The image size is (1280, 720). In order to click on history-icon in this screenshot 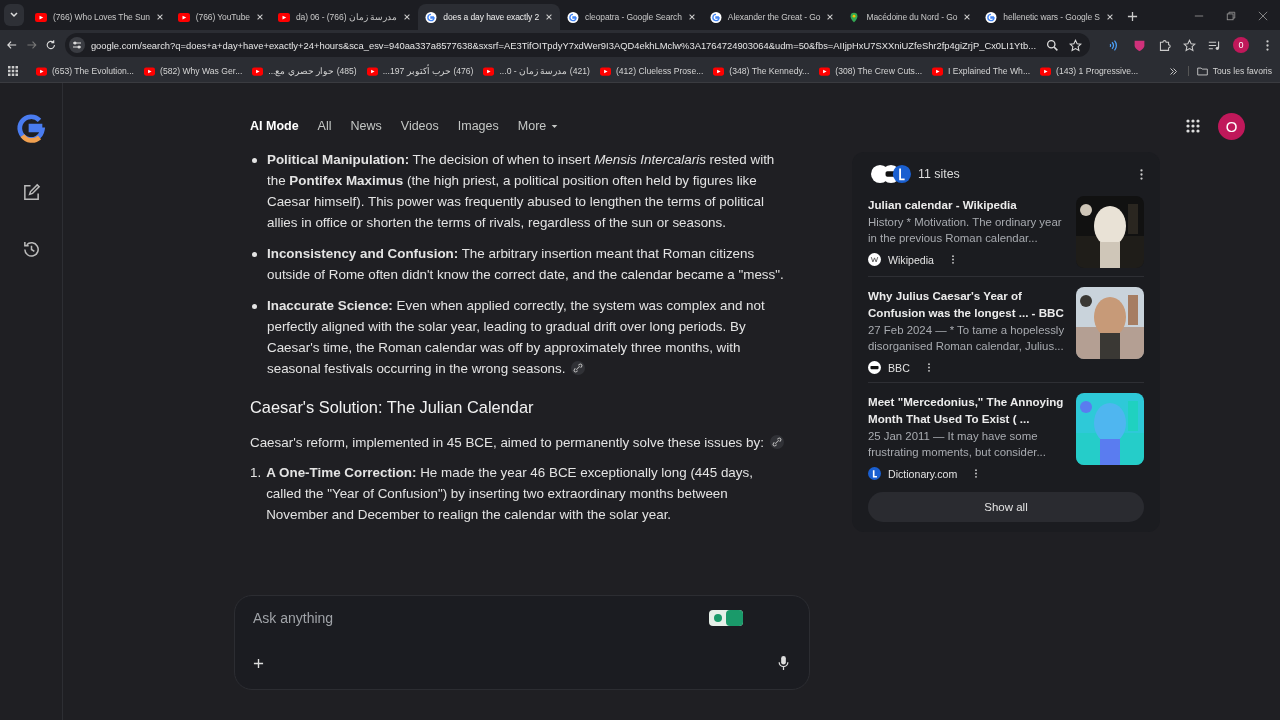, I will do `click(31, 249)`.